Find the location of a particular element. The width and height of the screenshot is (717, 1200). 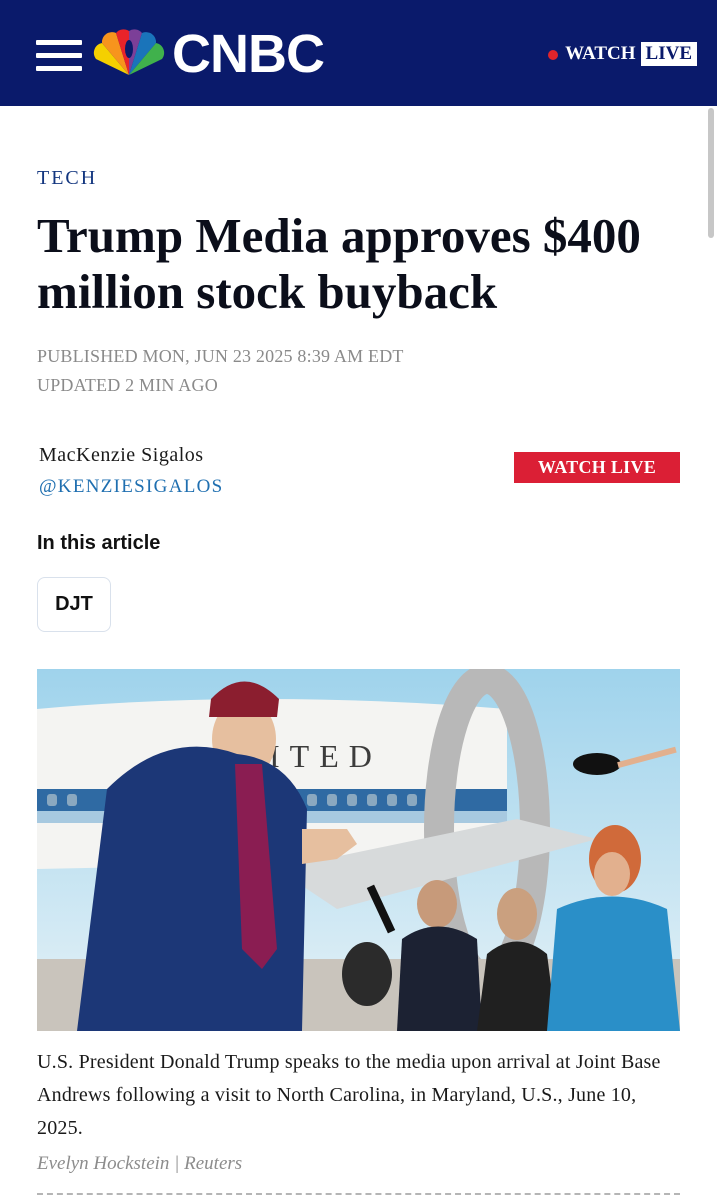

page-scrollbar is located at coordinates (711, 173).